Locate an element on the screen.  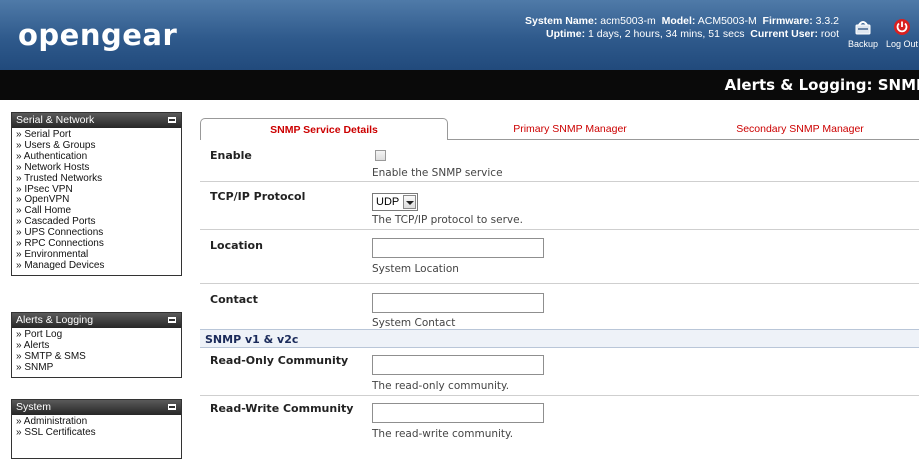
logout-label: Log Out is located at coordinates (902, 44).